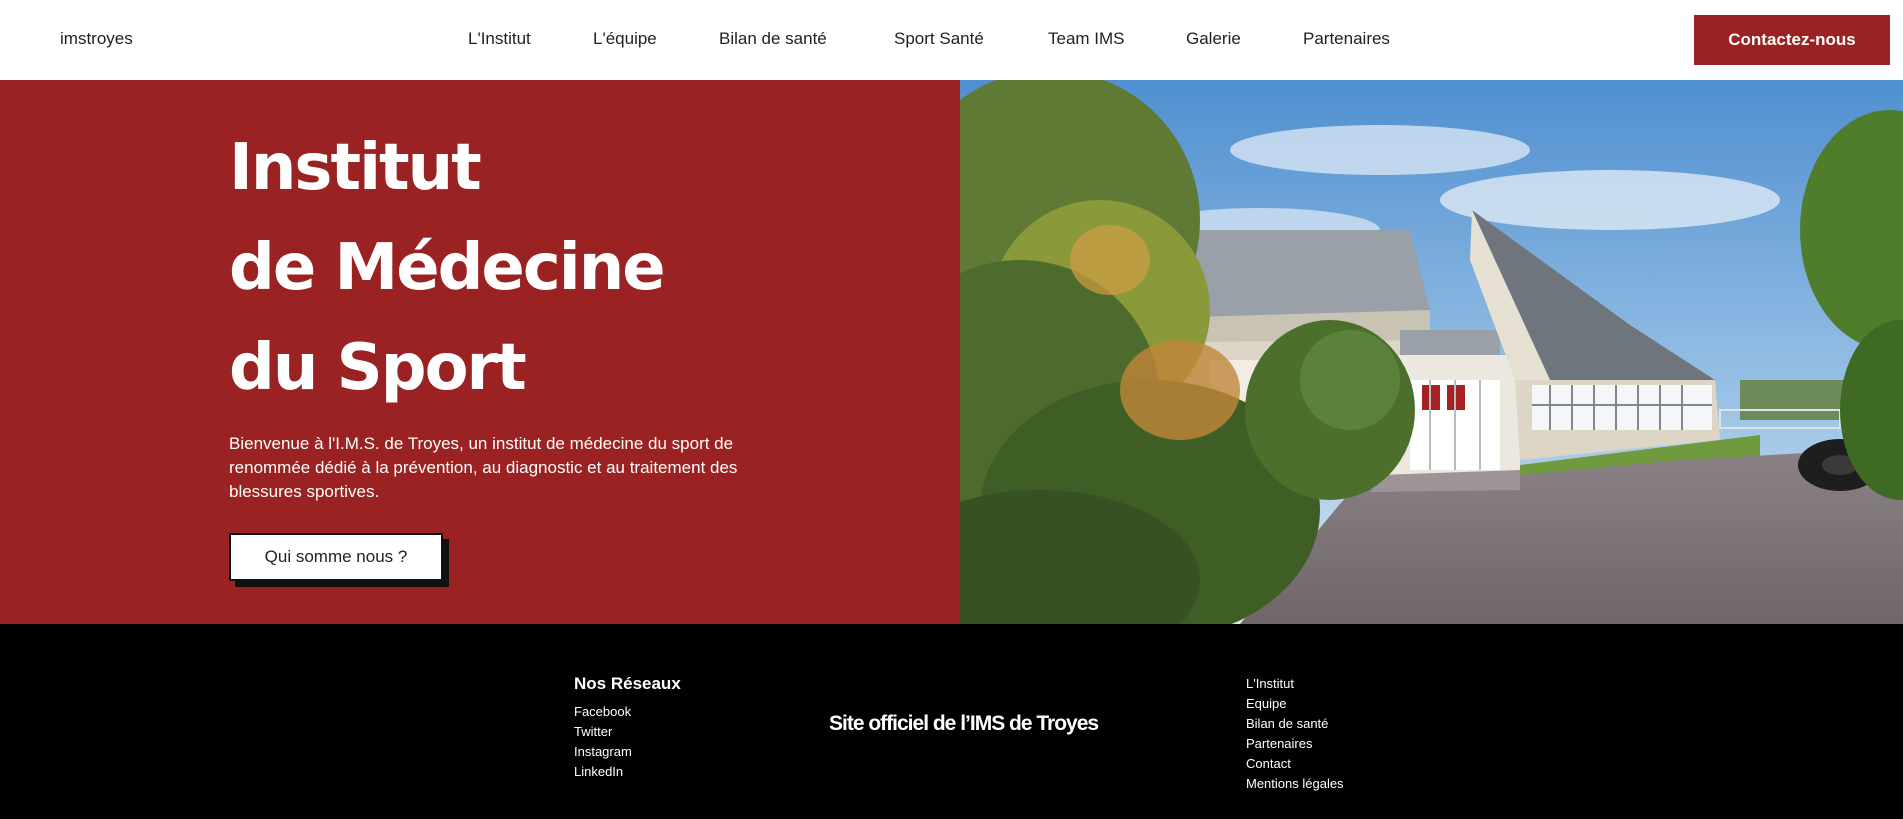 The height and width of the screenshot is (819, 1903). I want to click on footer-link-equipe: Equipe, so click(1295, 704).